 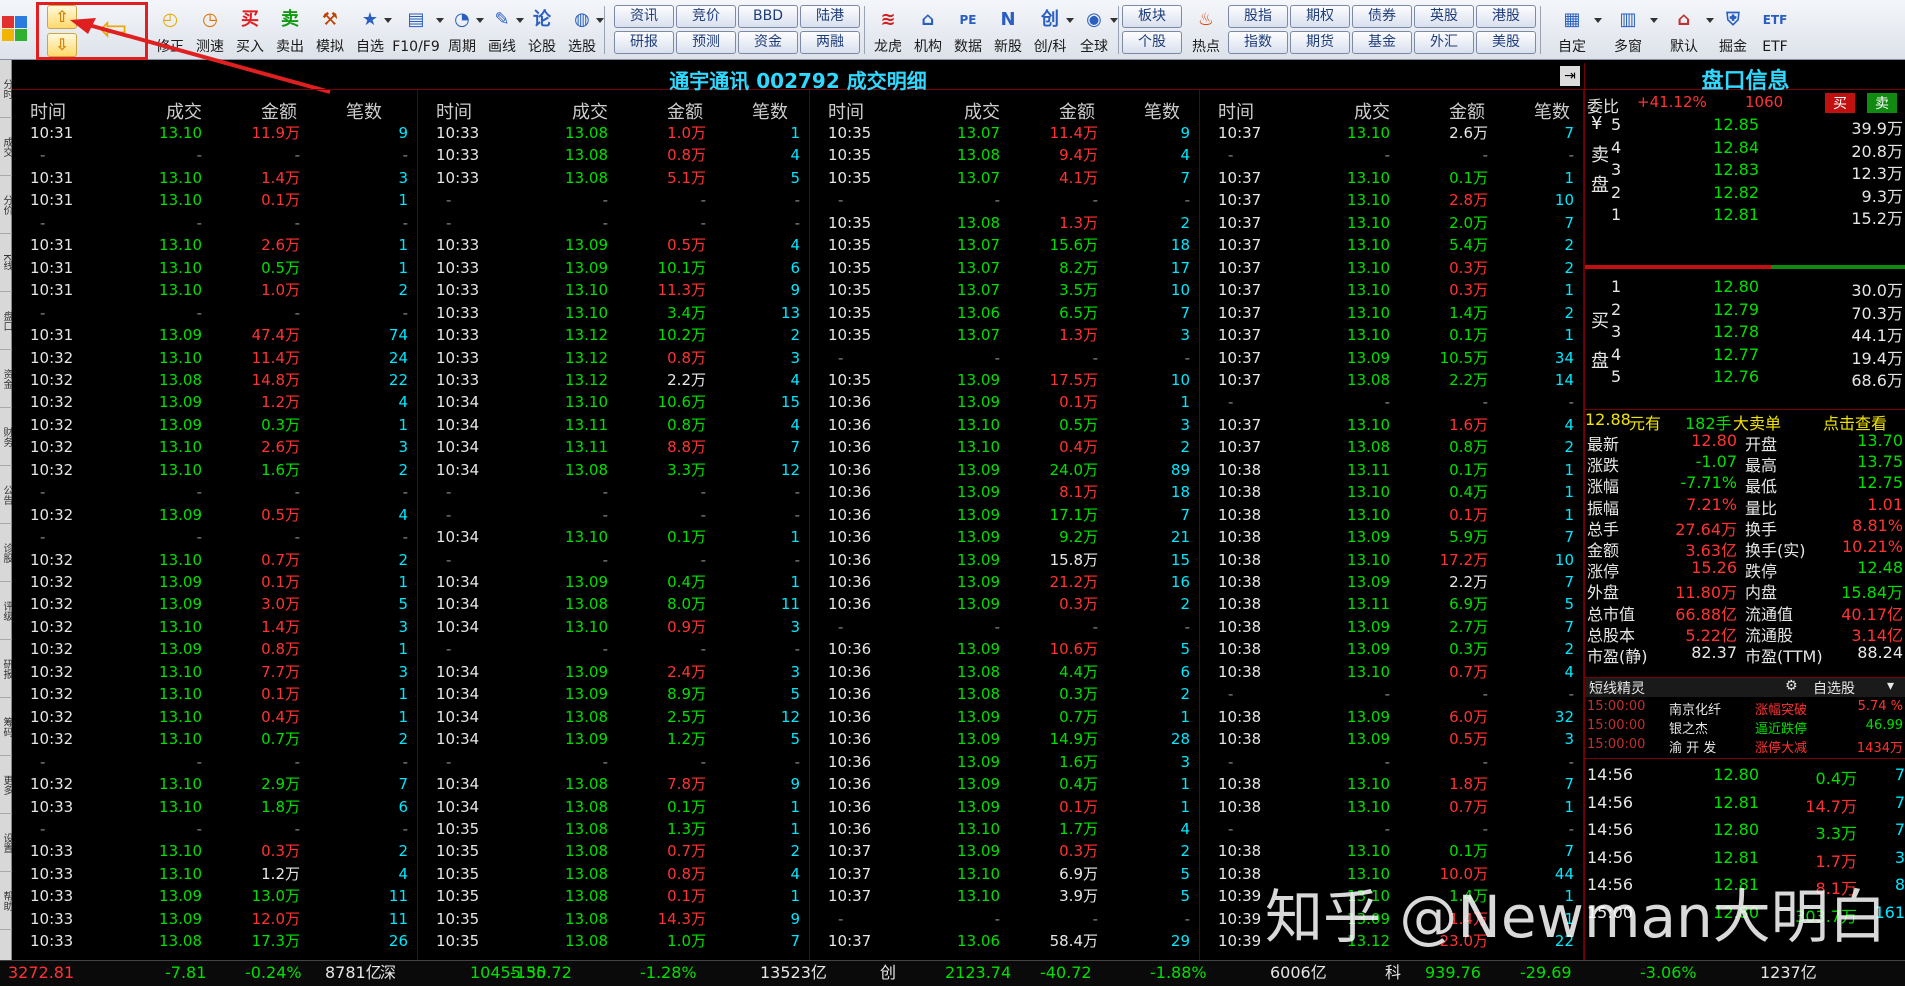 I want to click on status-index-value: -3.06%, so click(x=1668, y=973).